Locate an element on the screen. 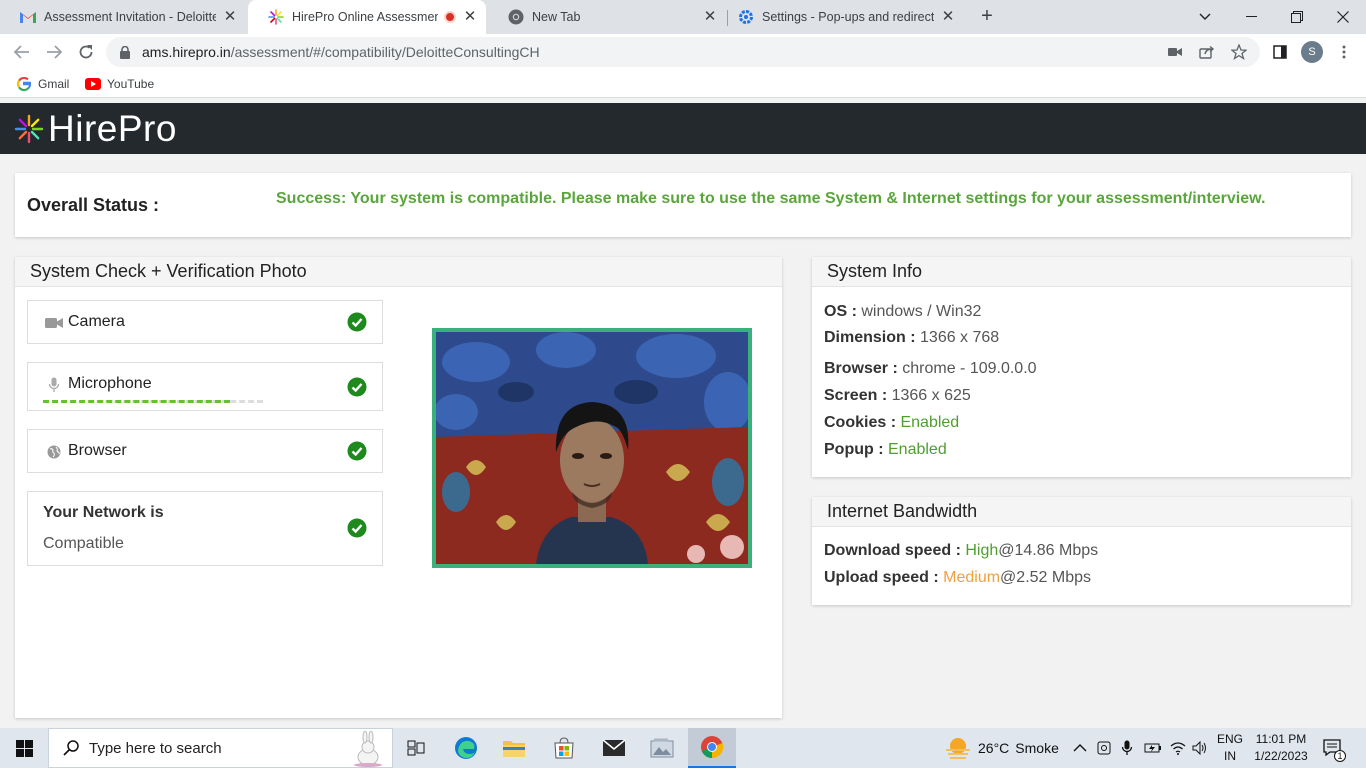  wifi-icon is located at coordinates (1178, 748).